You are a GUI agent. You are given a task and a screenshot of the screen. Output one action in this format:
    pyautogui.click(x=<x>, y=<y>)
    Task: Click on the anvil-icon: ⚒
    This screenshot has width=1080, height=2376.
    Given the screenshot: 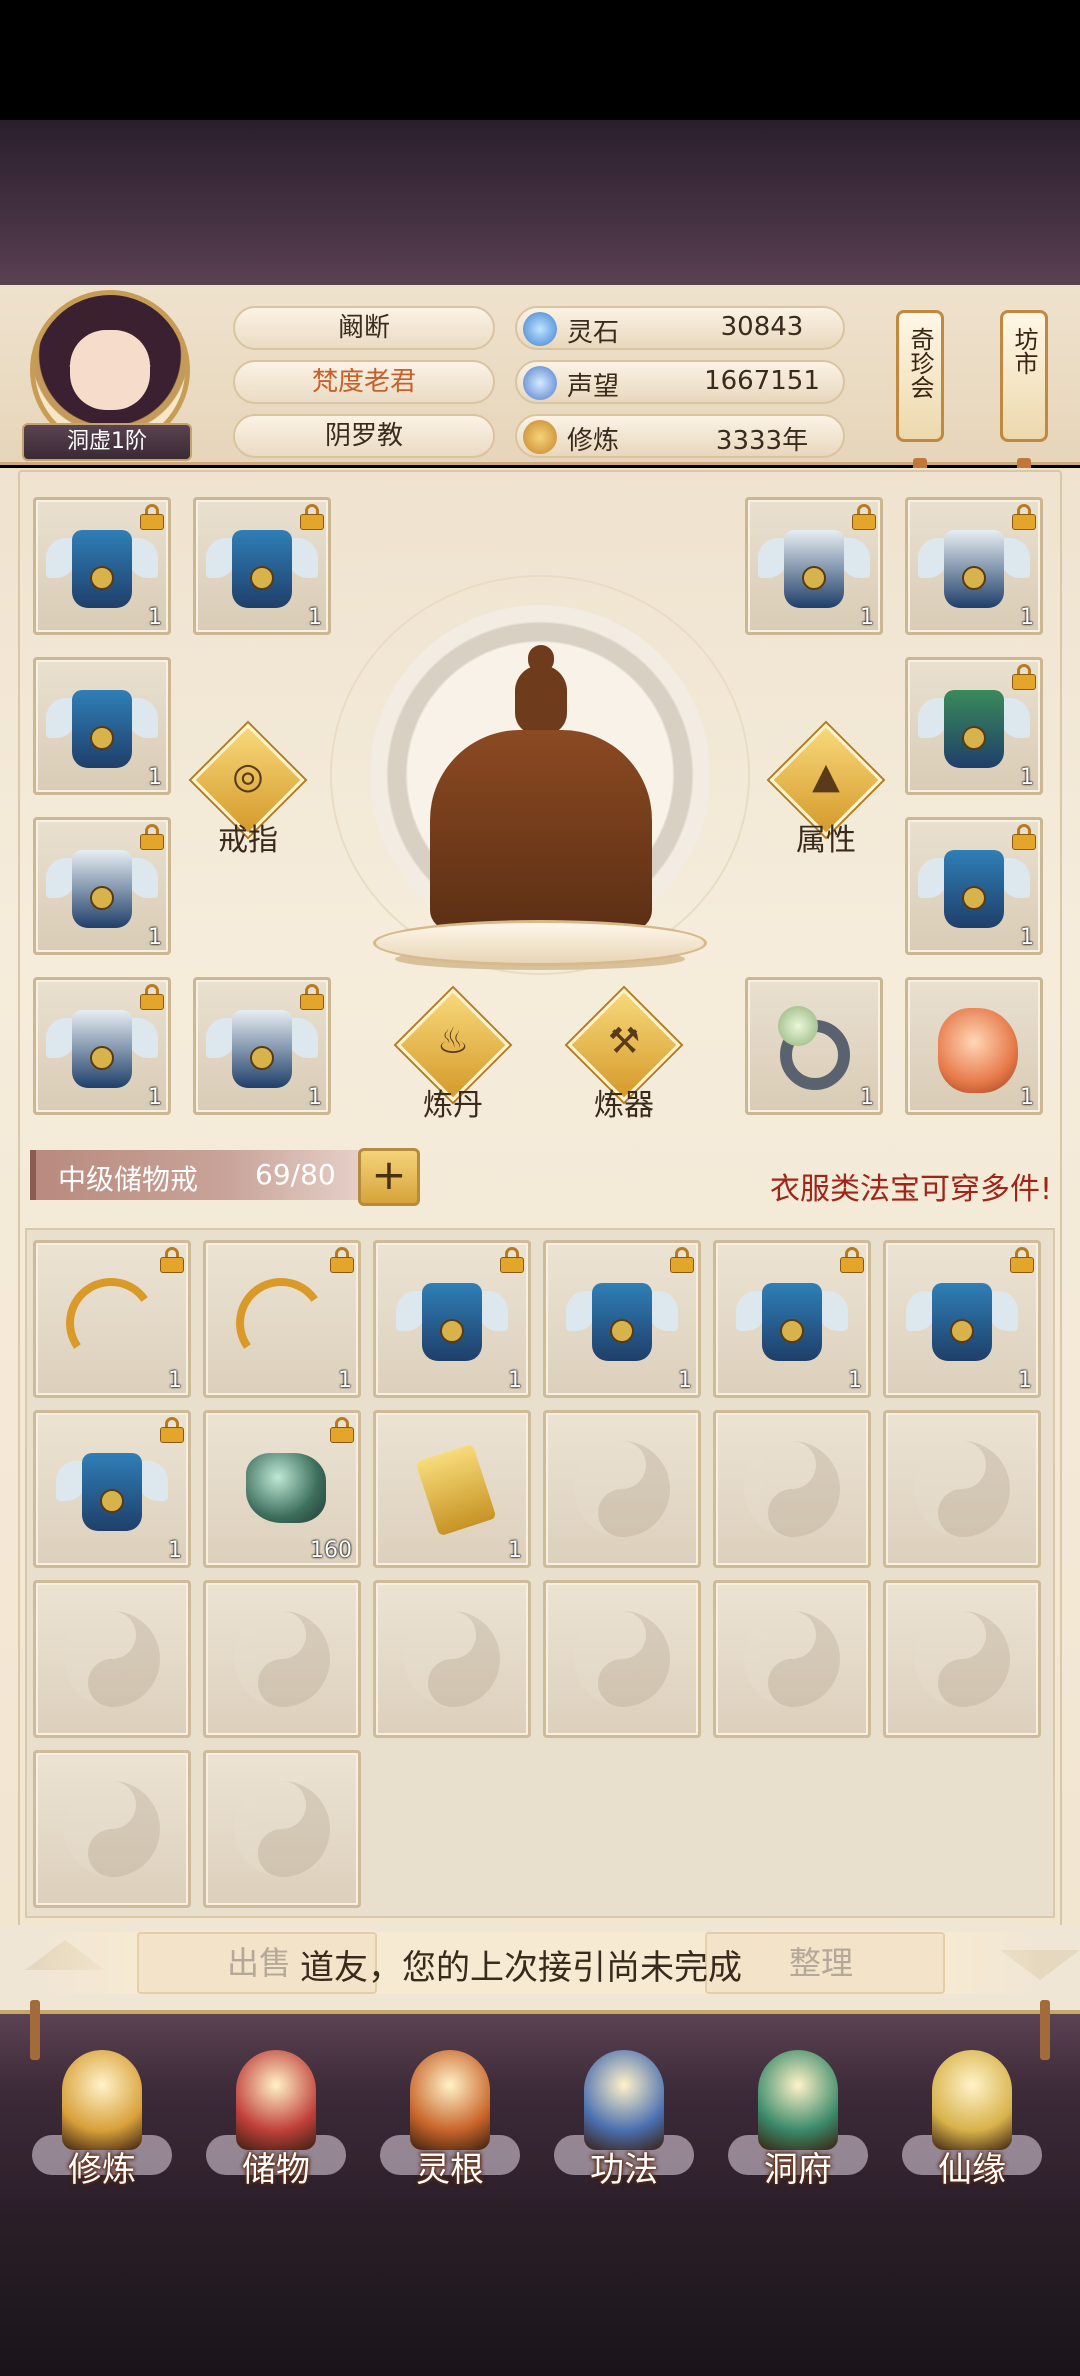 What is the action you would take?
    pyautogui.click(x=624, y=1041)
    